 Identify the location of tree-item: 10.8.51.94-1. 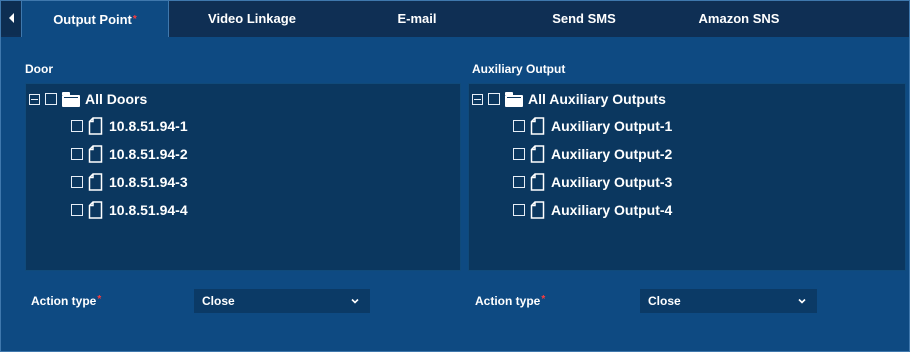
(129, 126).